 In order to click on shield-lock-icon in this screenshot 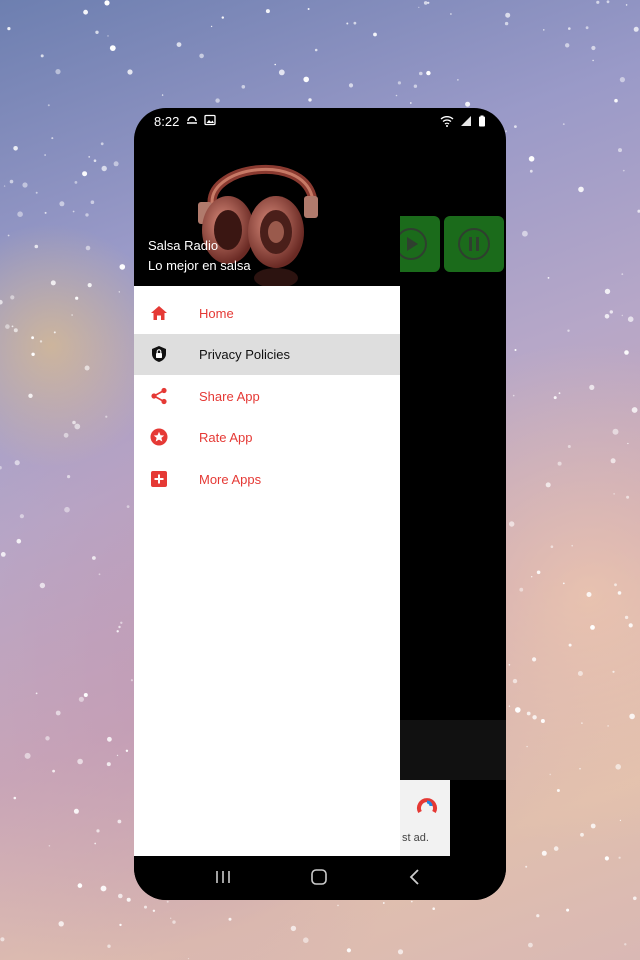, I will do `click(159, 354)`.